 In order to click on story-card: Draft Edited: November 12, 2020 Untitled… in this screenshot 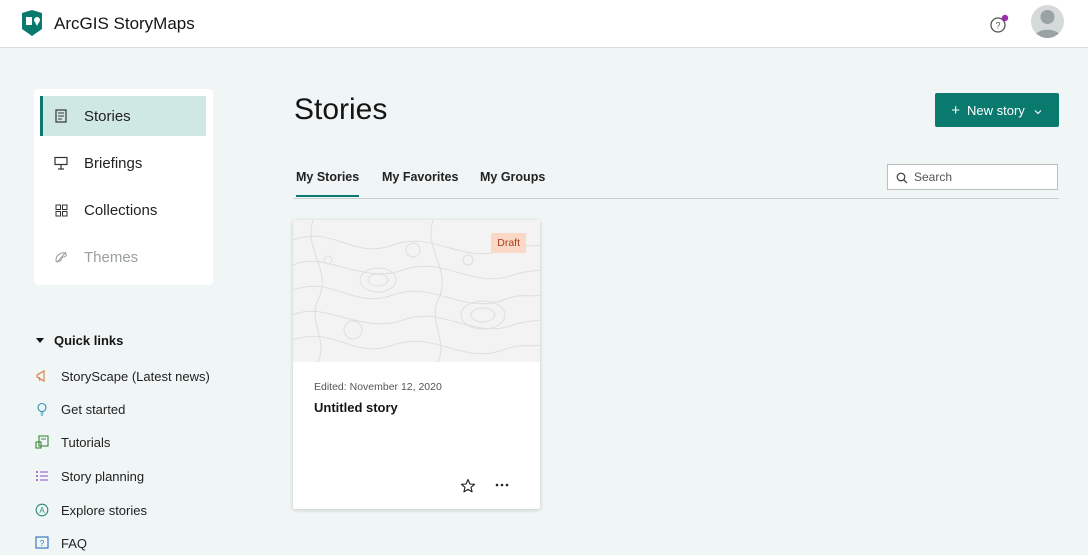, I will do `click(416, 364)`.